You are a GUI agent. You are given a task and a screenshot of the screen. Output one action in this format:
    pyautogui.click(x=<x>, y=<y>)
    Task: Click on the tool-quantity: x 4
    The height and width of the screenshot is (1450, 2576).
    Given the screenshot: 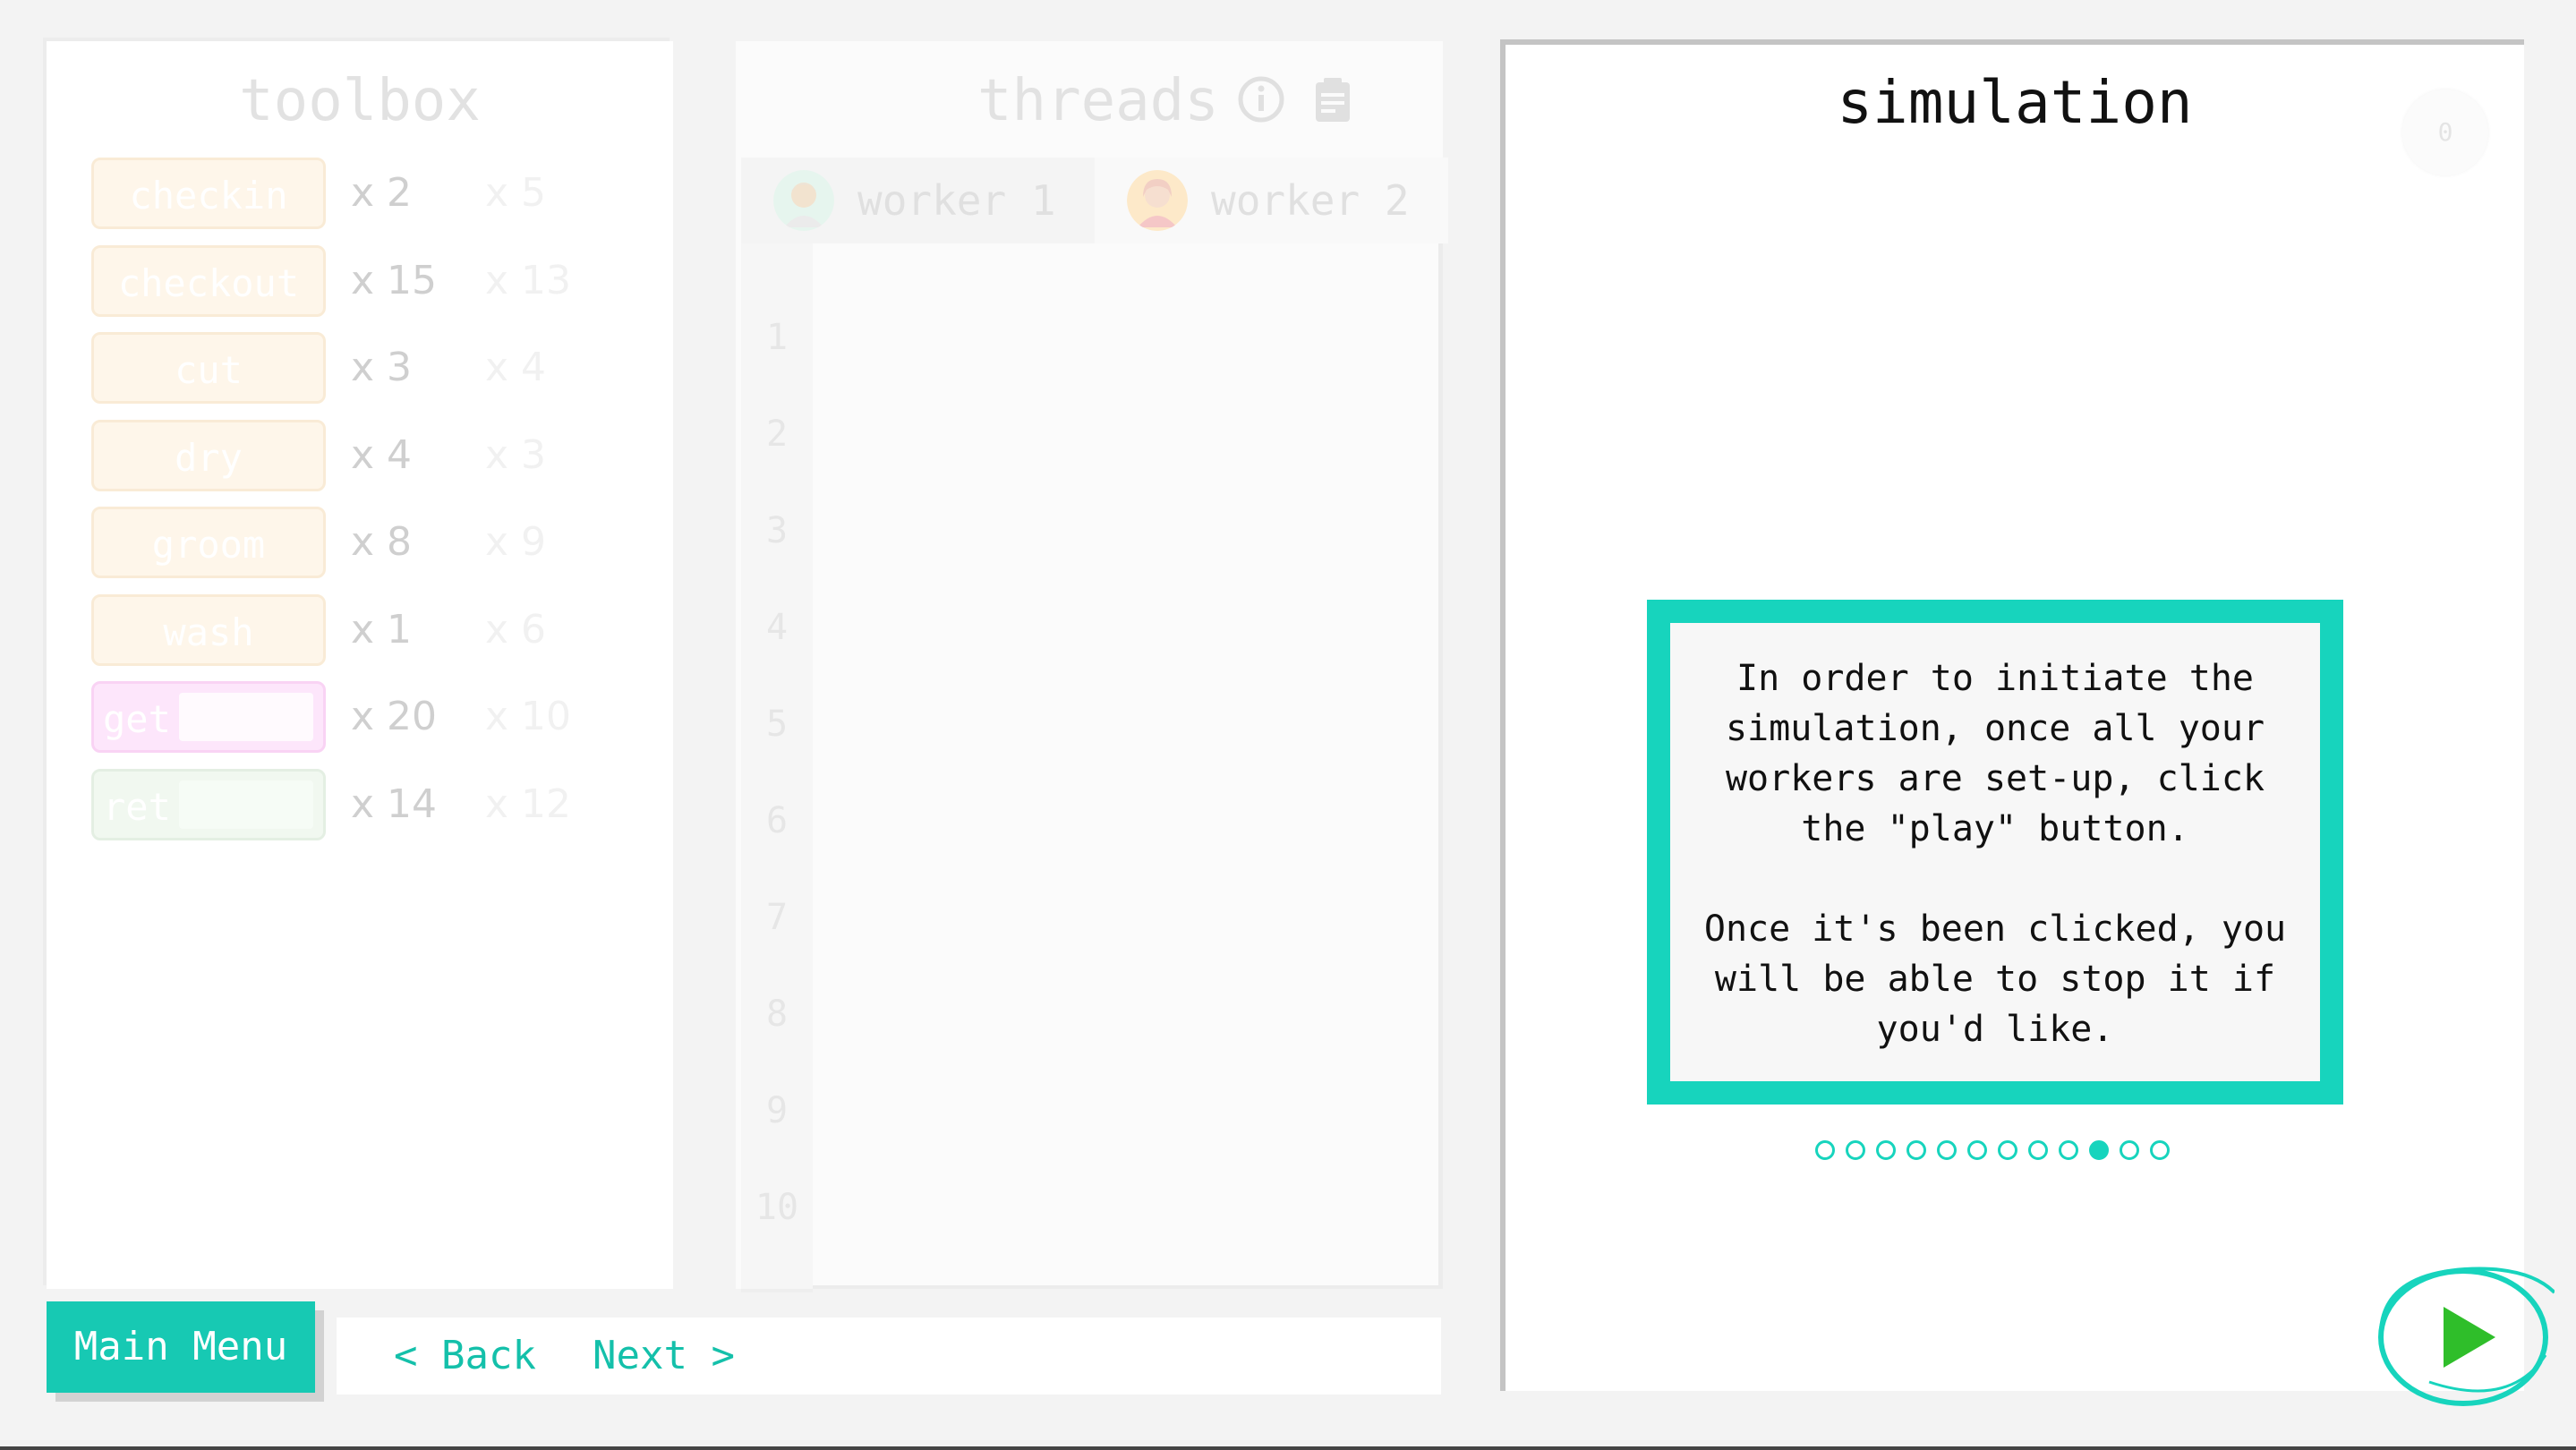 What is the action you would take?
    pyautogui.click(x=382, y=454)
    